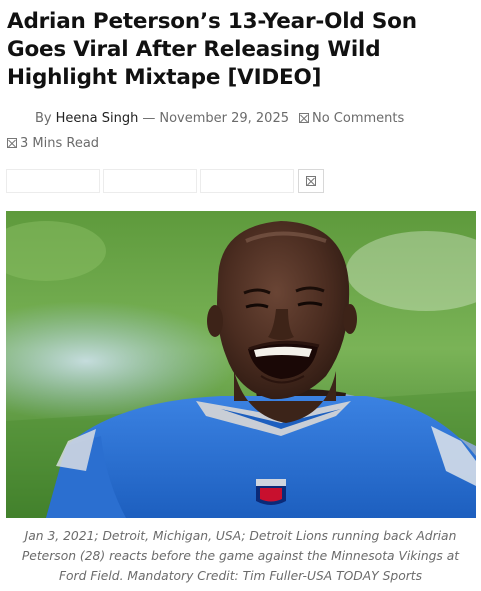 The image size is (481, 591). What do you see at coordinates (60, 143) in the screenshot?
I see `read-time-label: 3 Mins Read` at bounding box center [60, 143].